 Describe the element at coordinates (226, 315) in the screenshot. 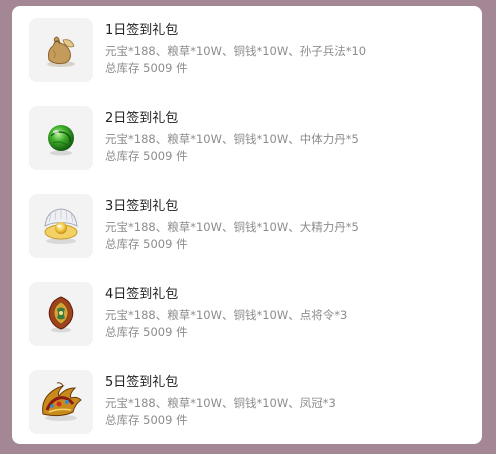

I see `gift-contents: 元宝*188、粮草*10W、铜钱*10W、点将令*3` at that location.